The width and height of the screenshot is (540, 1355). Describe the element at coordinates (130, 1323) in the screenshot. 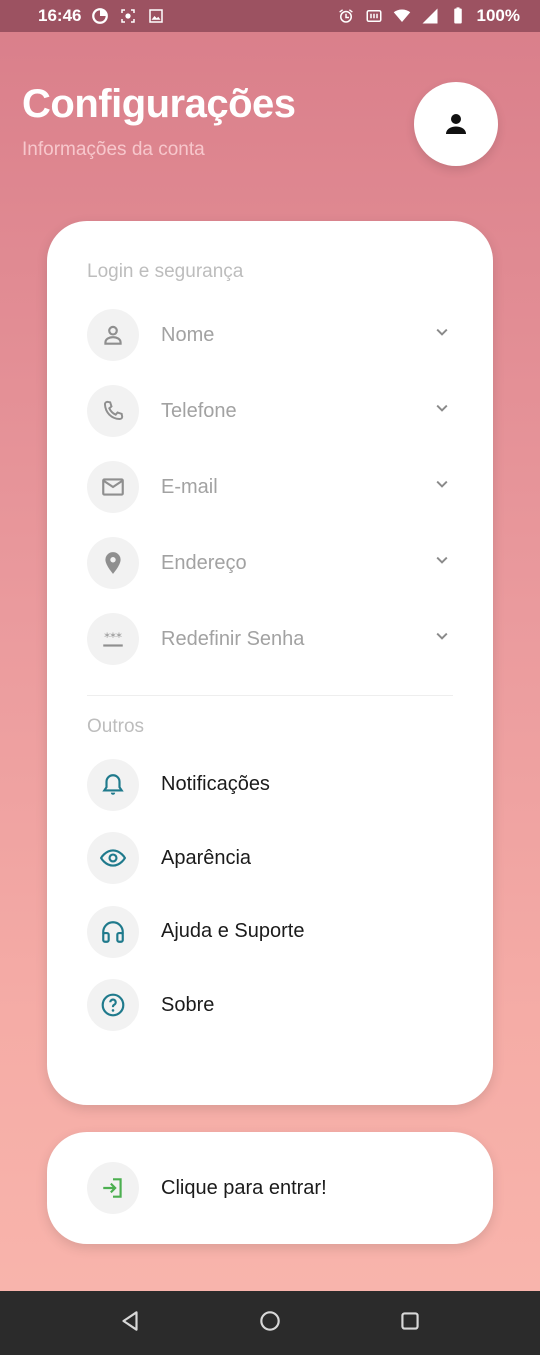

I see `back-icon` at that location.